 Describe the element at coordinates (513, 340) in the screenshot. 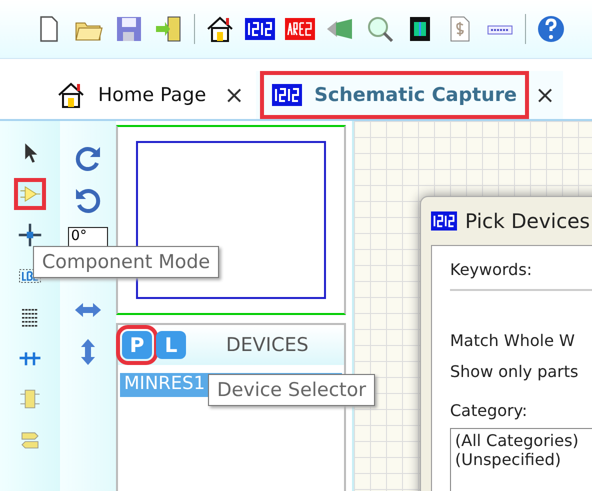

I see `match-whole-words-label: Match Whole W` at that location.